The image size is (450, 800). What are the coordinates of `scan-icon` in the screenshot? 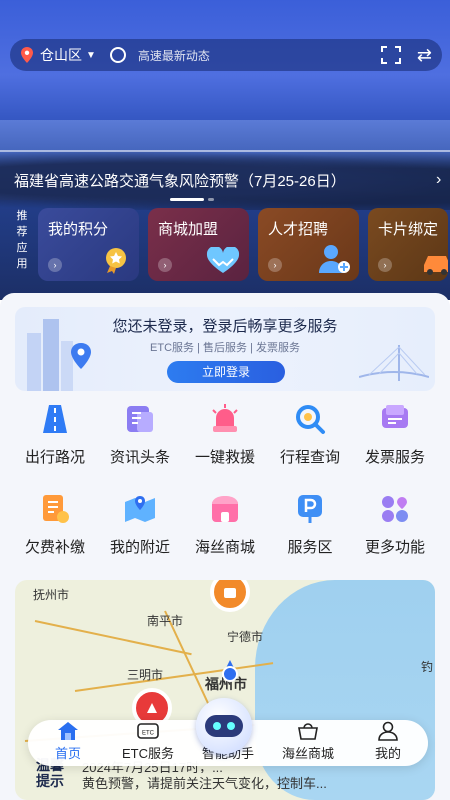 It's located at (390, 55).